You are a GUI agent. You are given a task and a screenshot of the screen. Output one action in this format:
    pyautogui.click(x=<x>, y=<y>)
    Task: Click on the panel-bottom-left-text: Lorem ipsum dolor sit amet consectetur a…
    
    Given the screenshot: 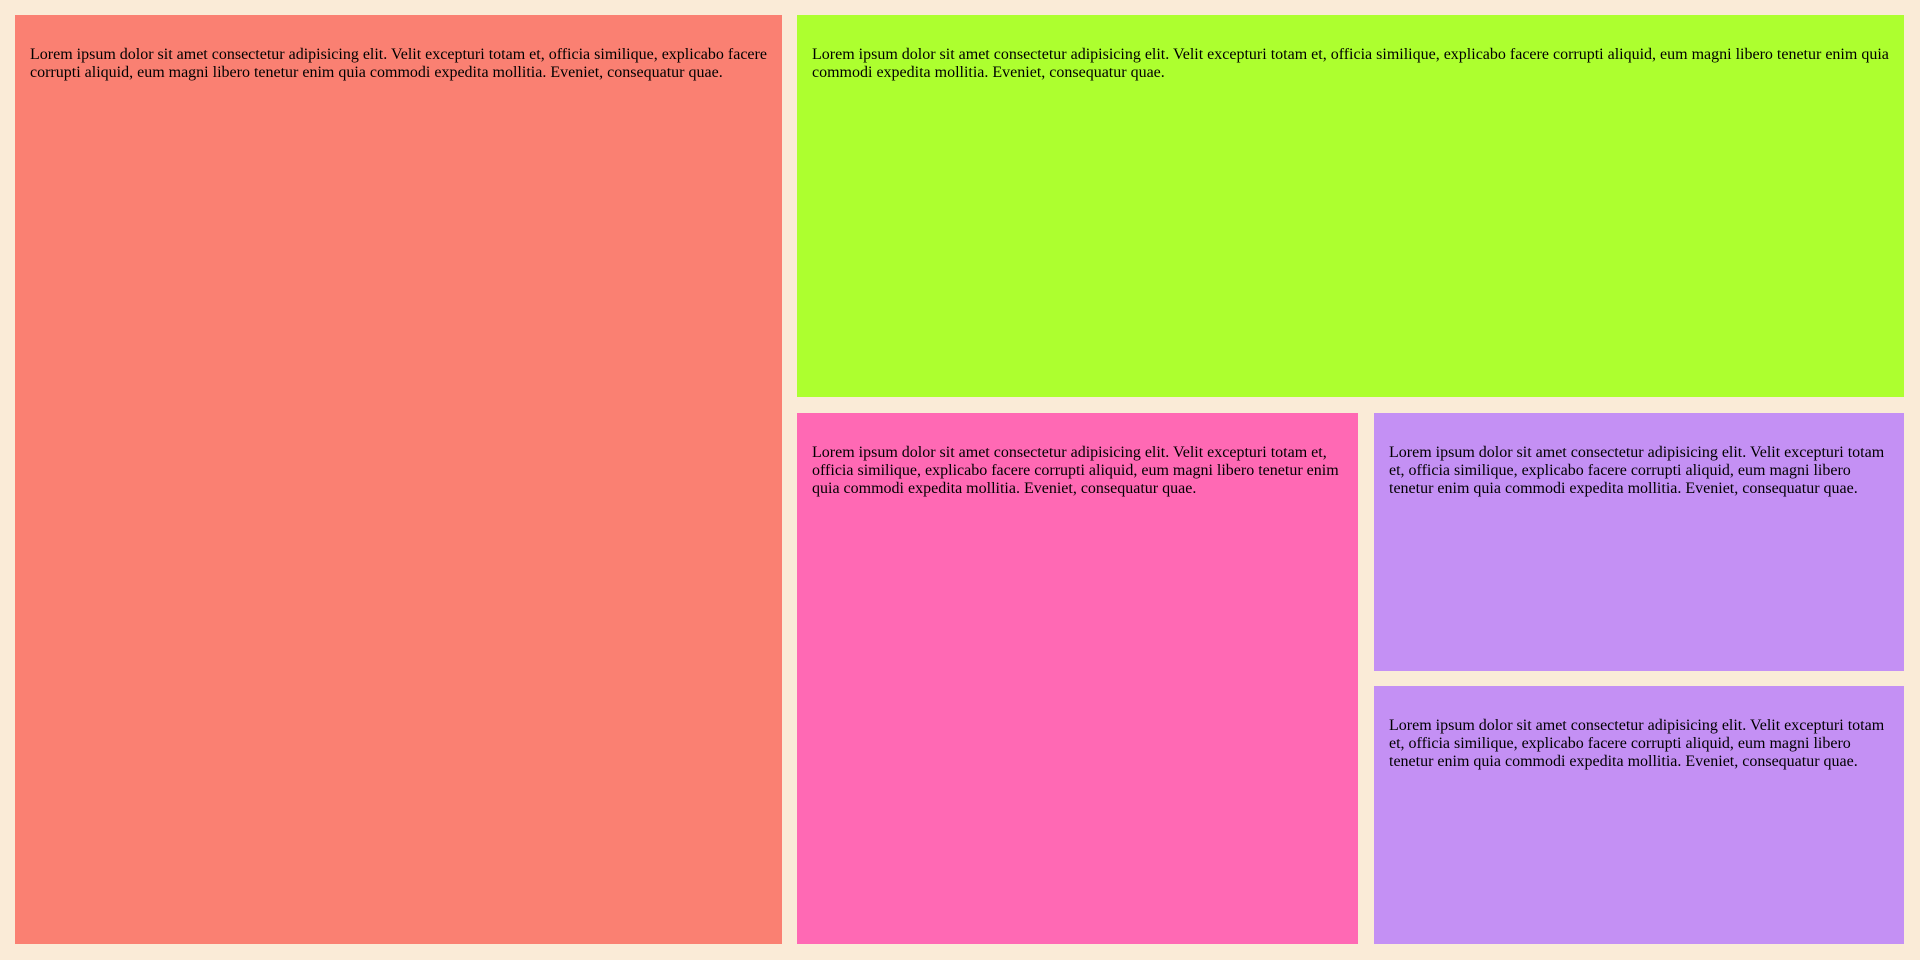 What is the action you would take?
    pyautogui.click(x=1075, y=470)
    